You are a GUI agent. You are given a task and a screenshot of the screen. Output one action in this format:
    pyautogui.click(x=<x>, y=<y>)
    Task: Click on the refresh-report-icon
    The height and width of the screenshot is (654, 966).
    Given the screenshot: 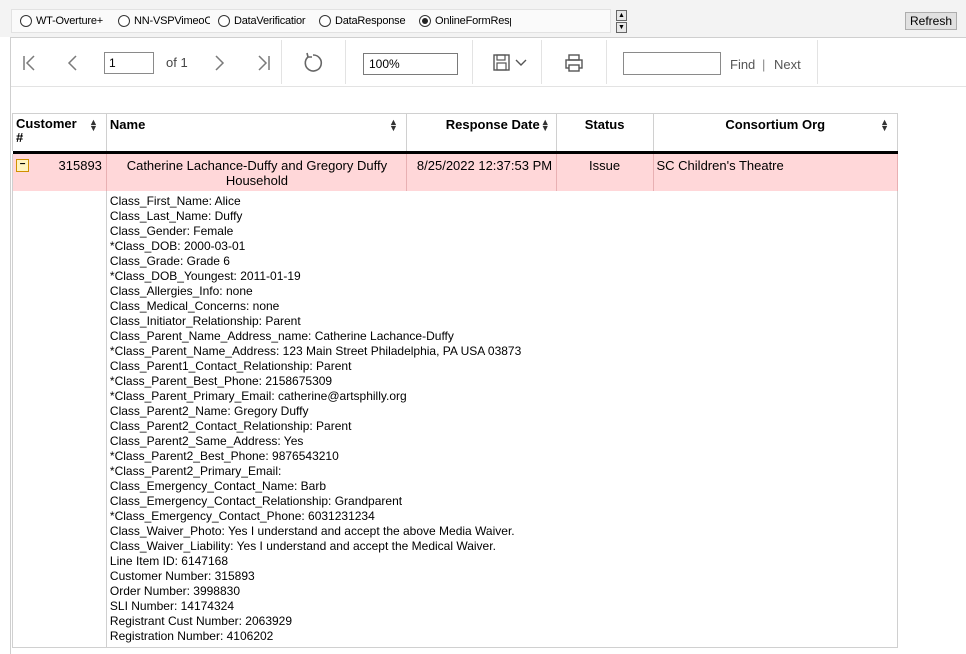 What is the action you would take?
    pyautogui.click(x=313, y=63)
    